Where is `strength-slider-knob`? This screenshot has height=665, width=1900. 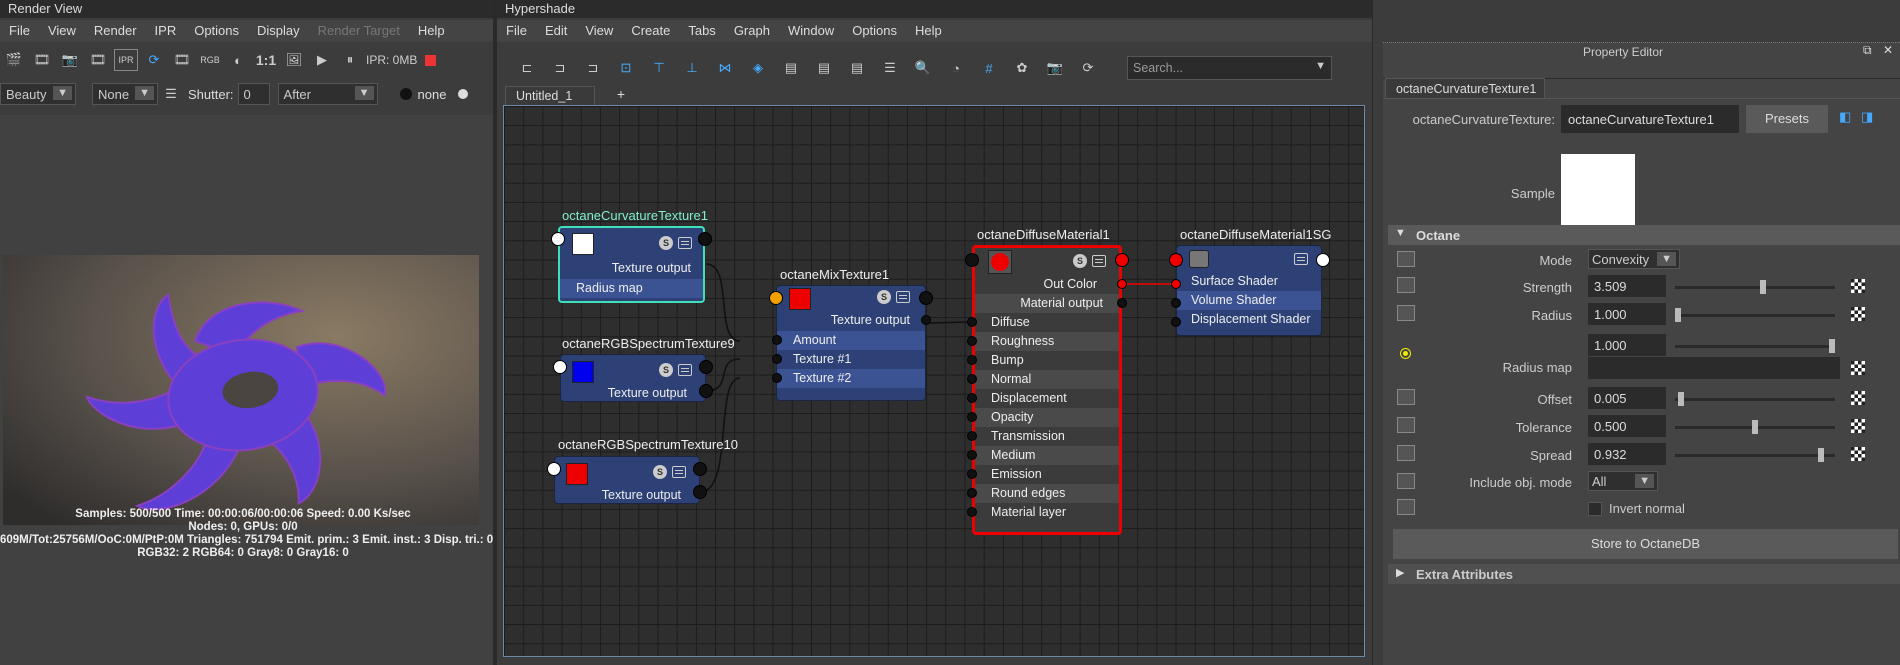
strength-slider-knob is located at coordinates (1762, 287).